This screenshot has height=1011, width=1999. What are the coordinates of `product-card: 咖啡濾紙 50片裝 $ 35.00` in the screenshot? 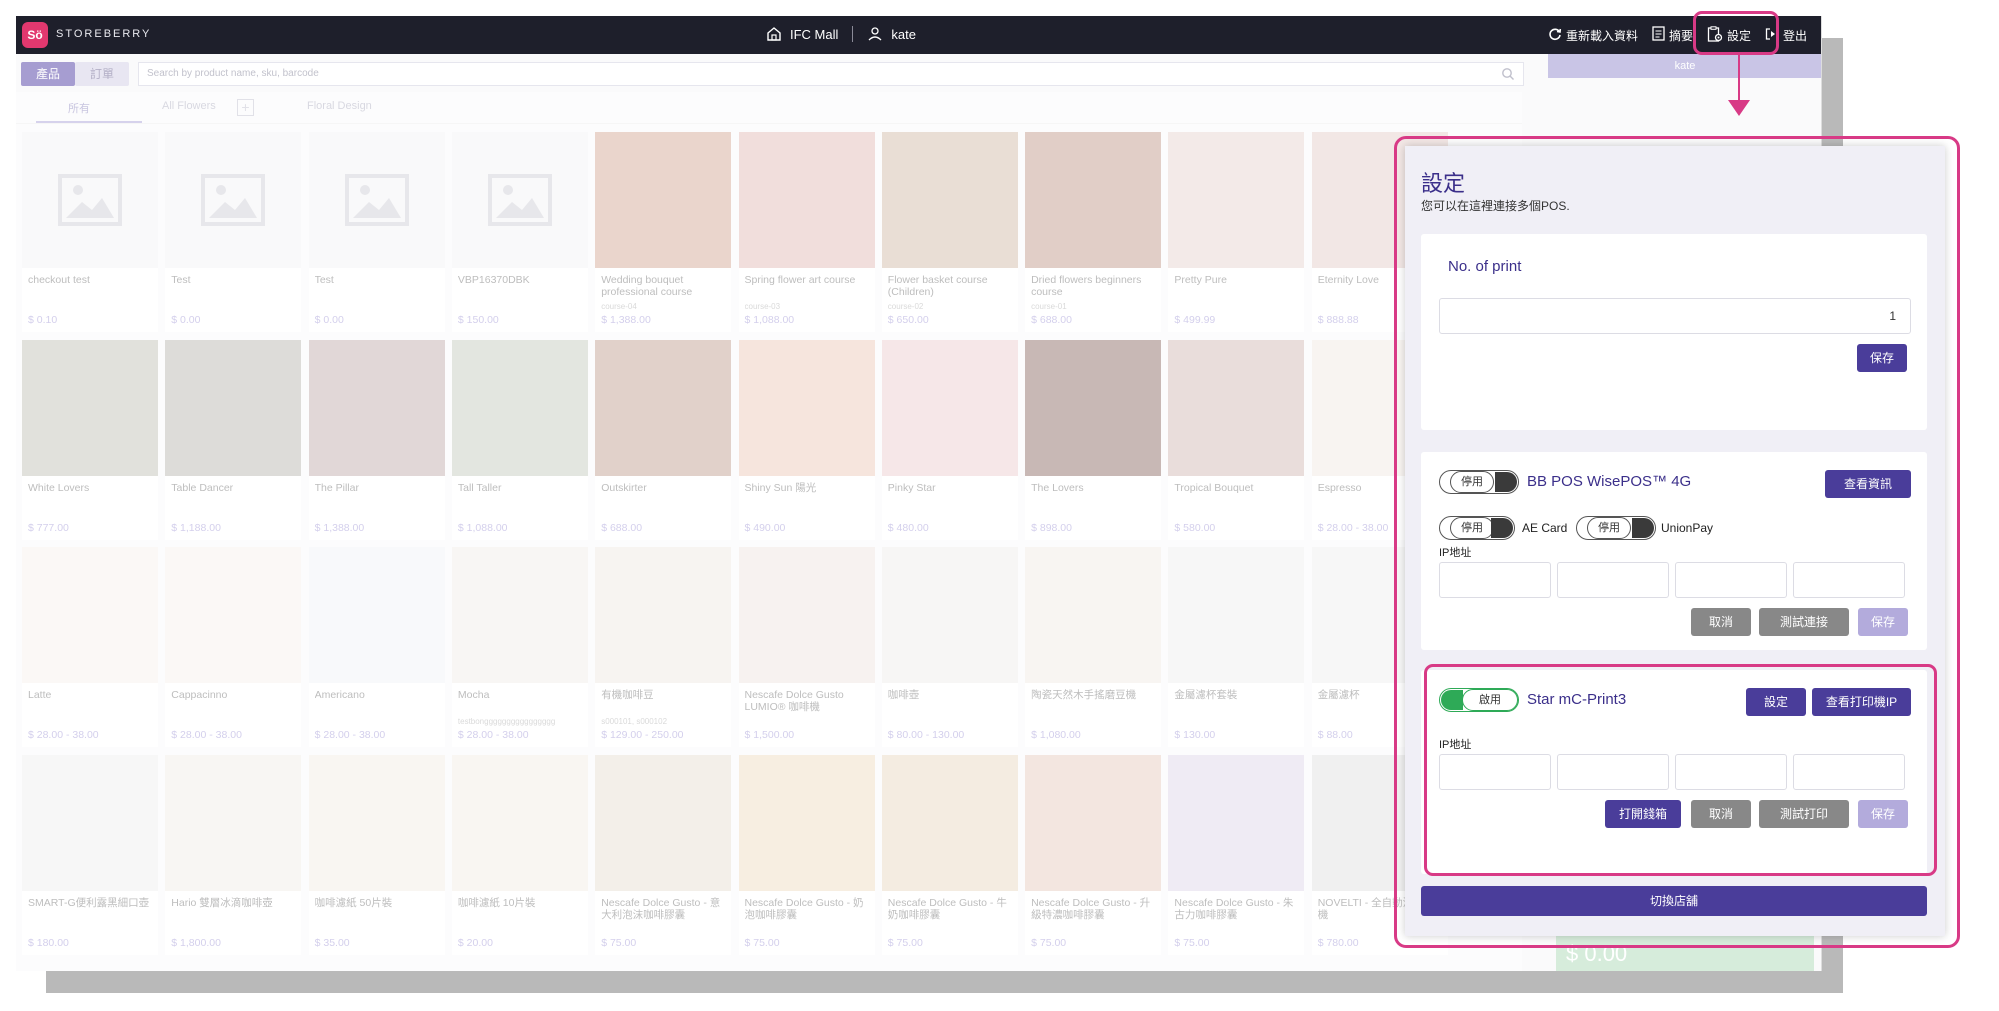 It's located at (376, 854).